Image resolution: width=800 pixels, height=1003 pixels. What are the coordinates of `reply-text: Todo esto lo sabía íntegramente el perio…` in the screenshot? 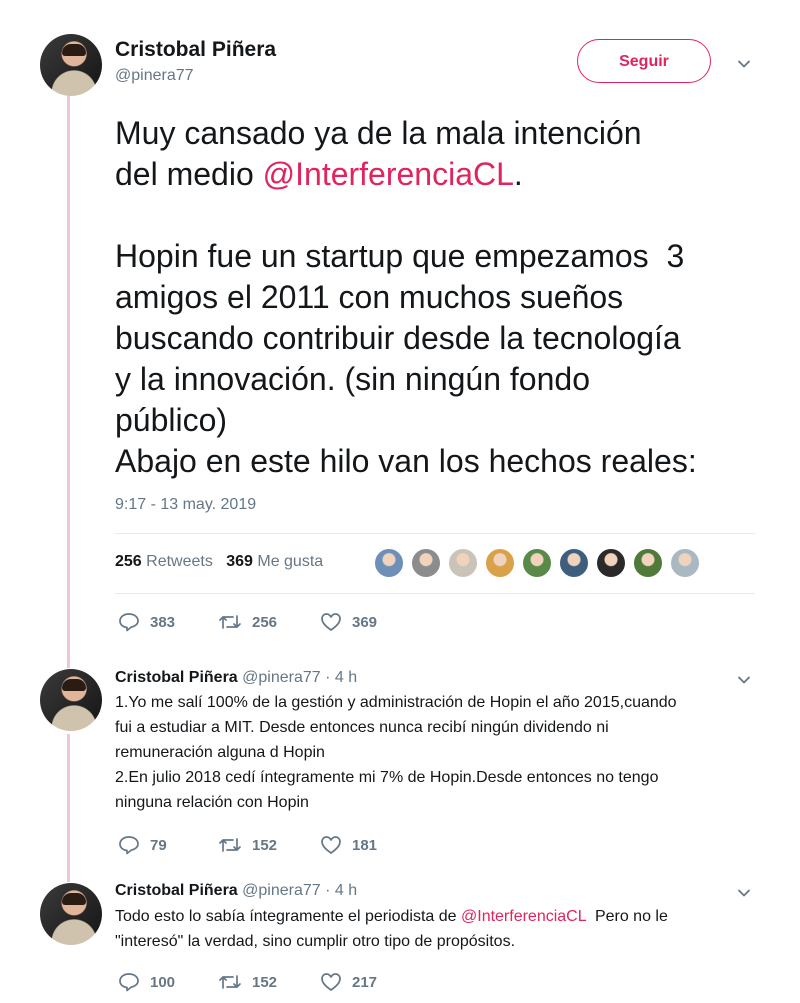 It's located at (445, 929).